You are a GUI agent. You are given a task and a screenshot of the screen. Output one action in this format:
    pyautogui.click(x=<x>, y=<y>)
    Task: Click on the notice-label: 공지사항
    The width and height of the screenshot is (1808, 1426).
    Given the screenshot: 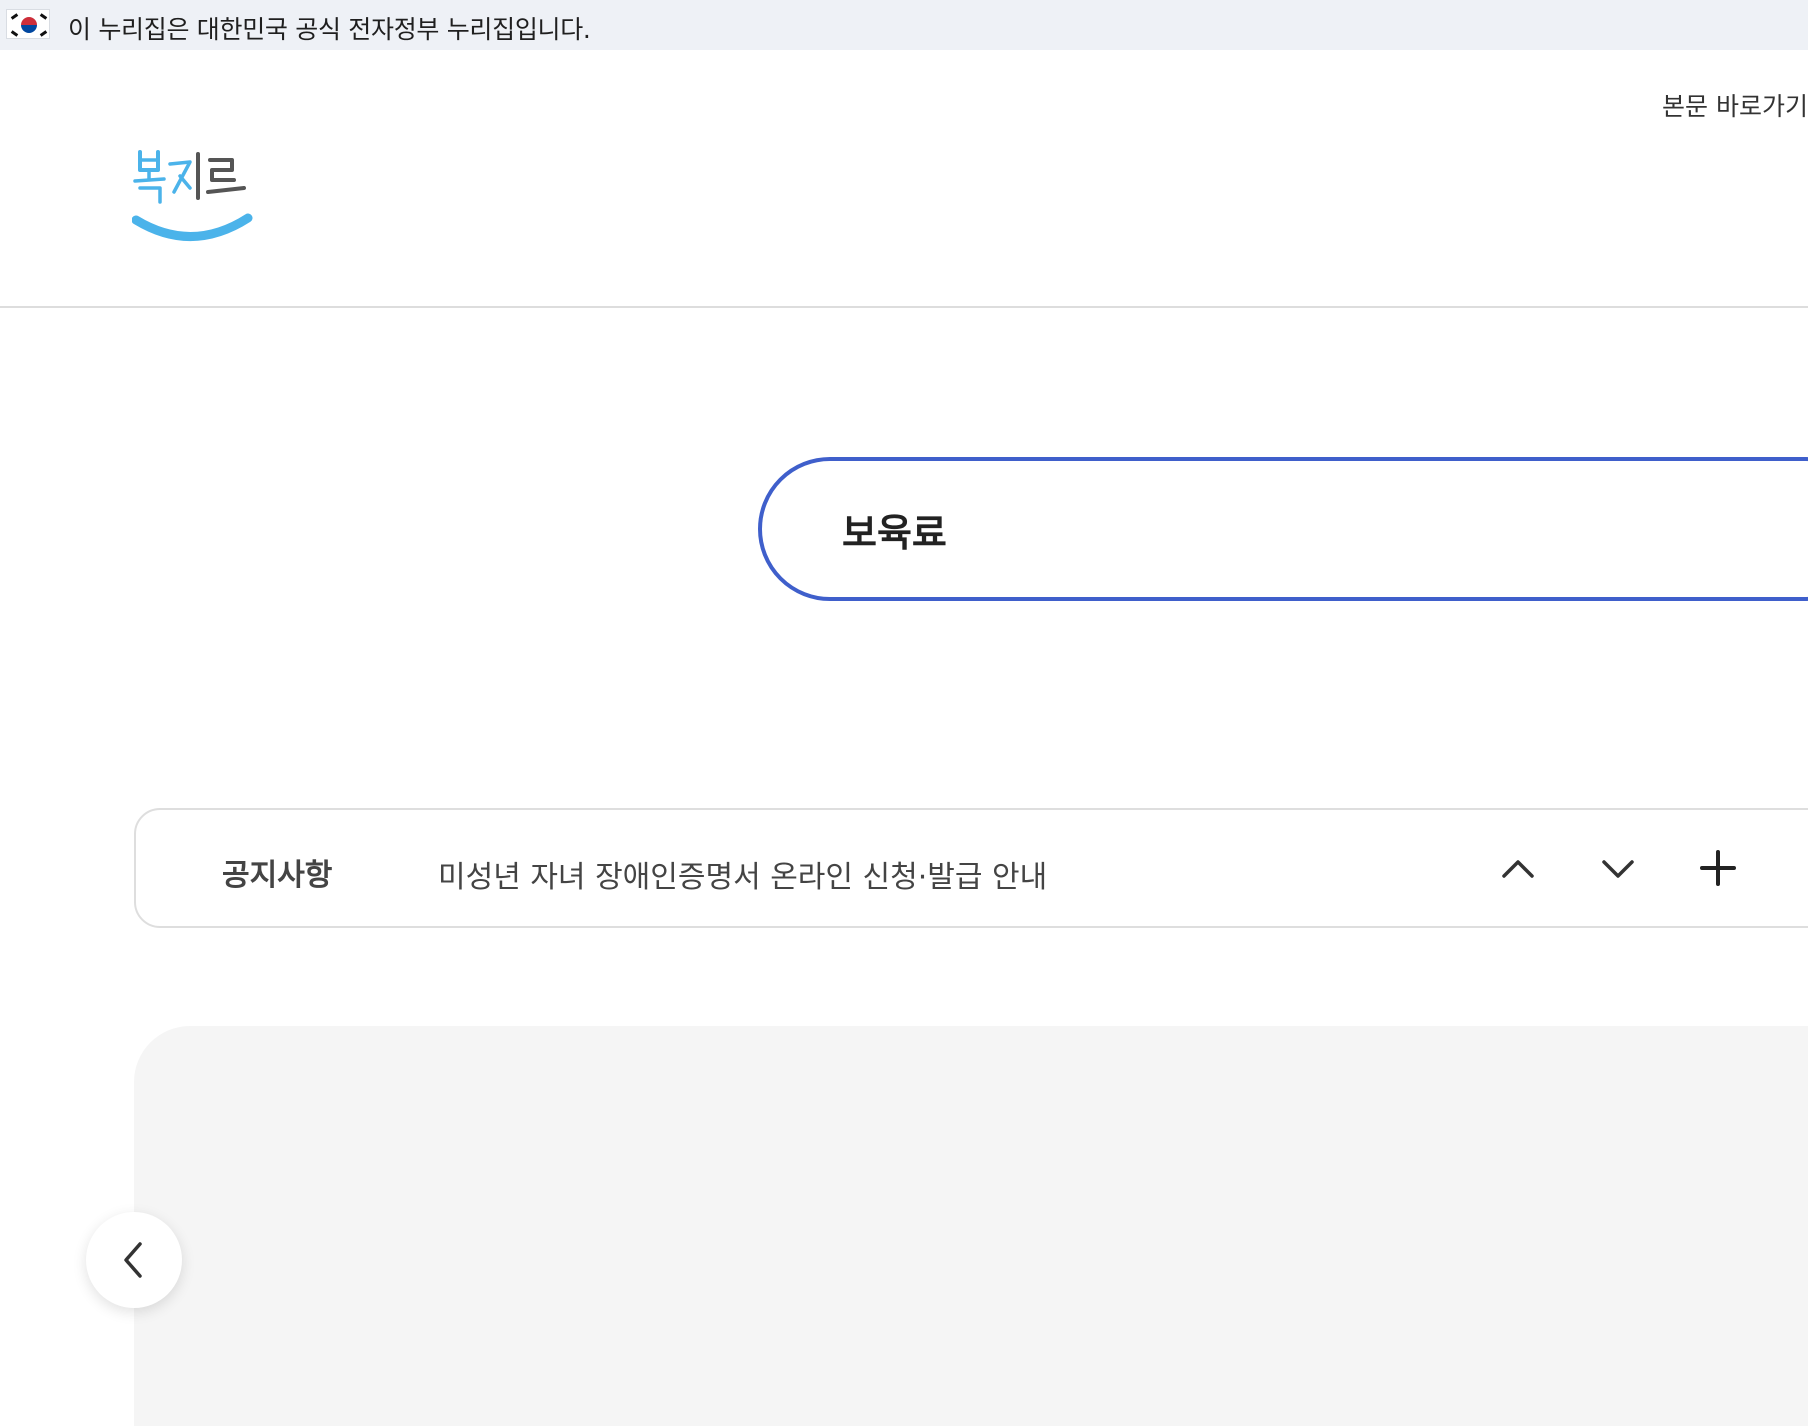 What is the action you would take?
    pyautogui.click(x=277, y=875)
    